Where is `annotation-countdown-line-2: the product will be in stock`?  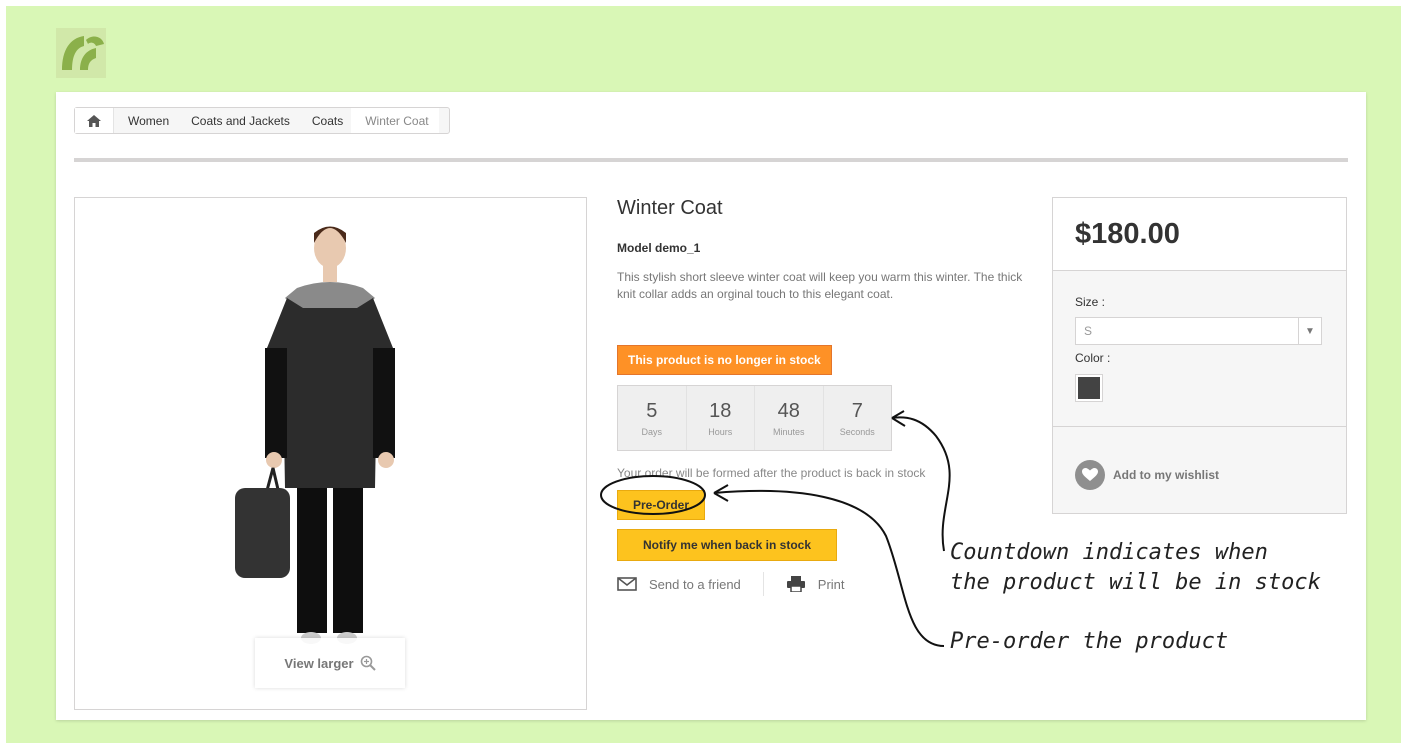 annotation-countdown-line-2: the product will be in stock is located at coordinates (1135, 582).